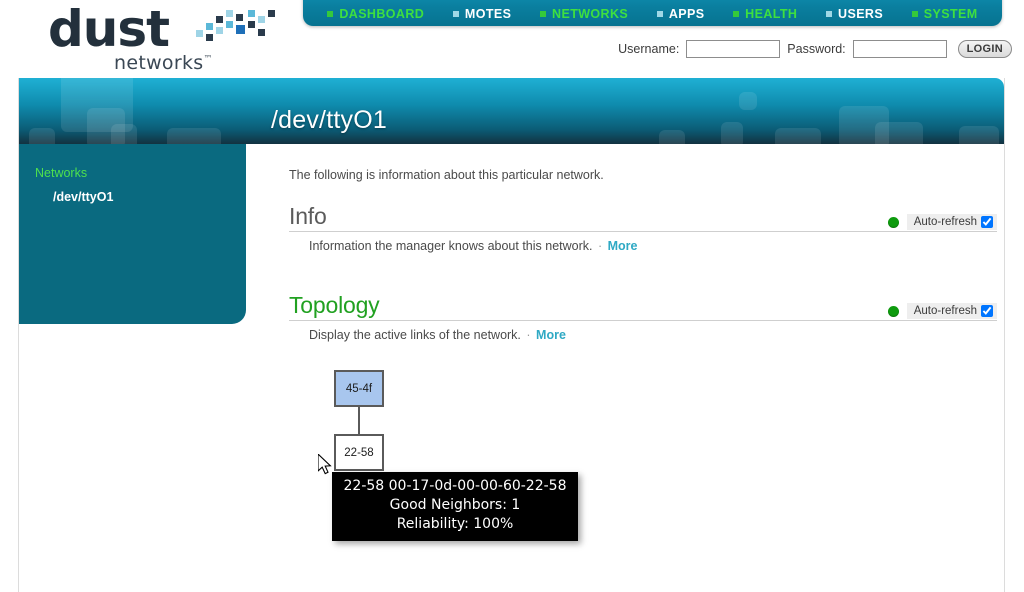 The image size is (1024, 592). I want to click on page-banner: /dev/ttyO1, so click(511, 111).